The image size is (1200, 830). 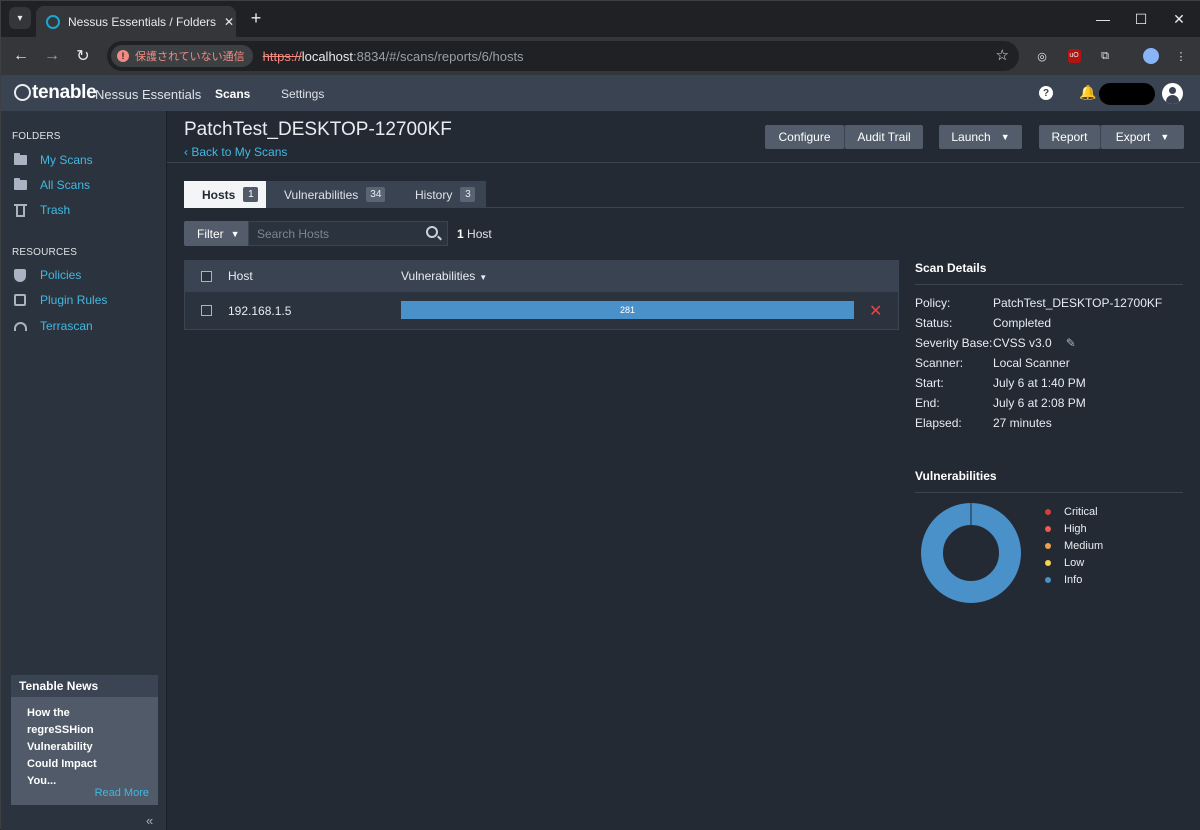 What do you see at coordinates (1127, 94) in the screenshot?
I see `redacted-username` at bounding box center [1127, 94].